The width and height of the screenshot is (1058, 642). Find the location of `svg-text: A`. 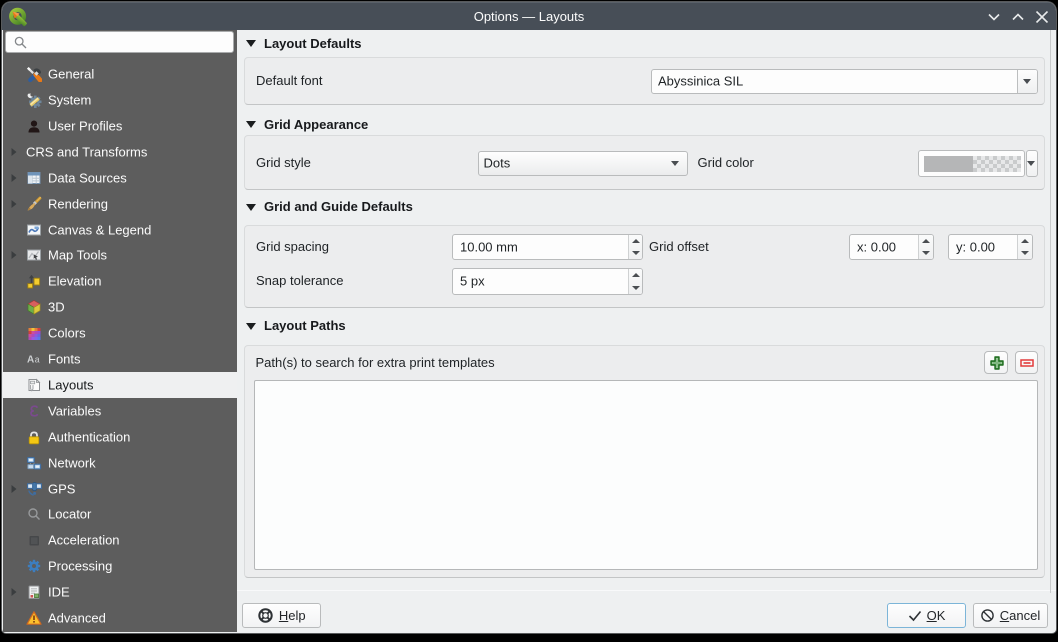

svg-text: A is located at coordinates (30, 360).